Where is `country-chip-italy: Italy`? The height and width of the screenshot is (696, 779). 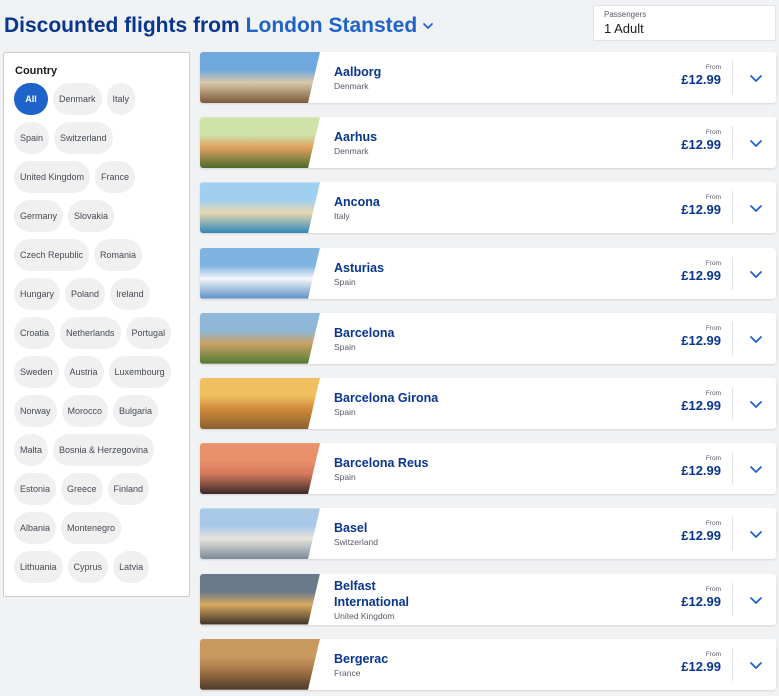 country-chip-italy: Italy is located at coordinates (121, 99).